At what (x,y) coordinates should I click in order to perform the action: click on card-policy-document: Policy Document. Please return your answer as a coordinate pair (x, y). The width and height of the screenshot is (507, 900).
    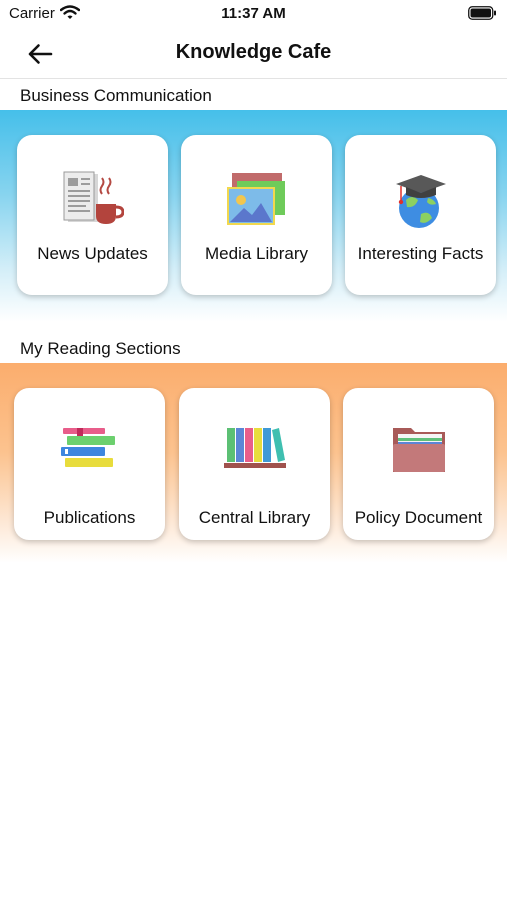
    Looking at the image, I should click on (418, 464).